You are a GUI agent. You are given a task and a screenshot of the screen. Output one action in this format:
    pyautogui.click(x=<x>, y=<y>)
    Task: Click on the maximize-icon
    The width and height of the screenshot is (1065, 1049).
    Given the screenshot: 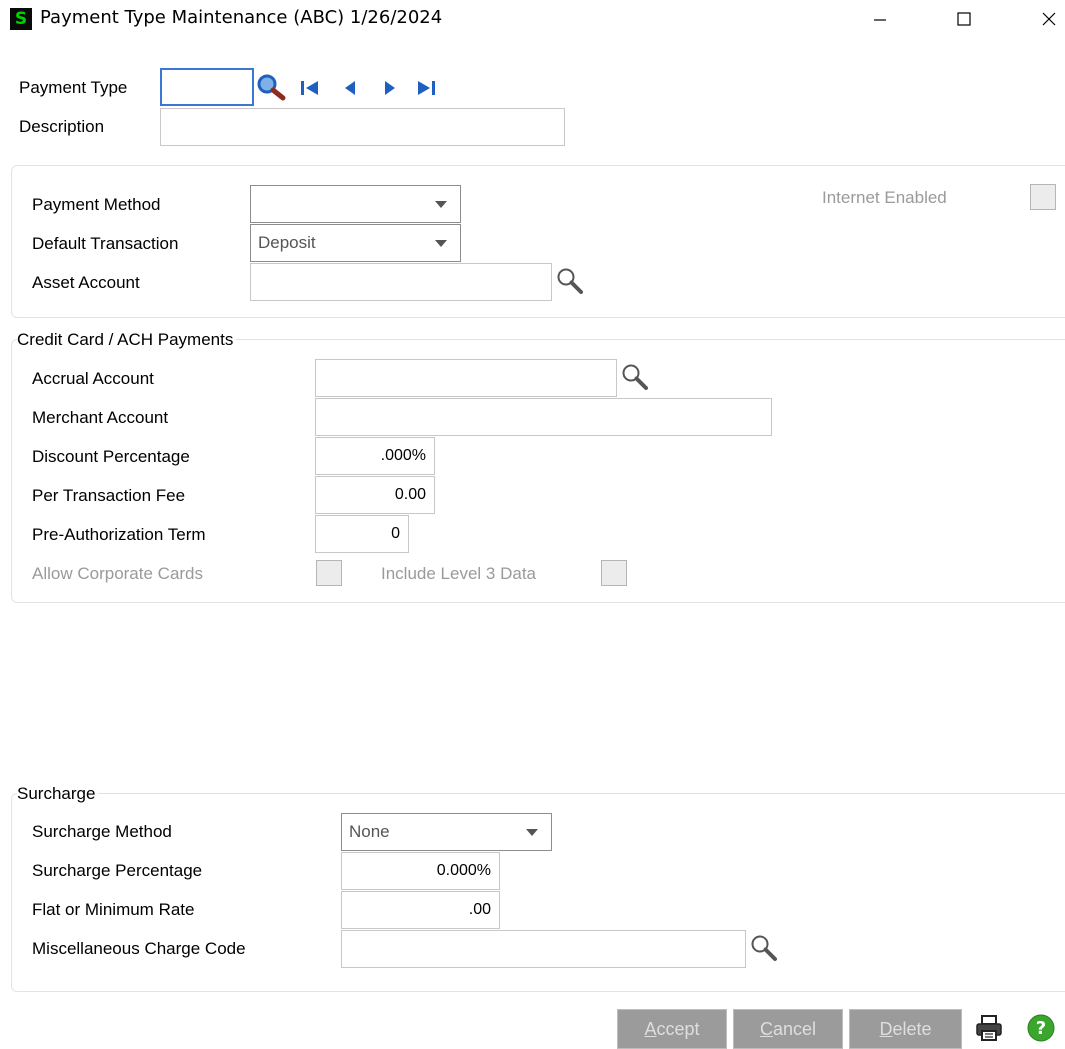 What is the action you would take?
    pyautogui.click(x=964, y=19)
    